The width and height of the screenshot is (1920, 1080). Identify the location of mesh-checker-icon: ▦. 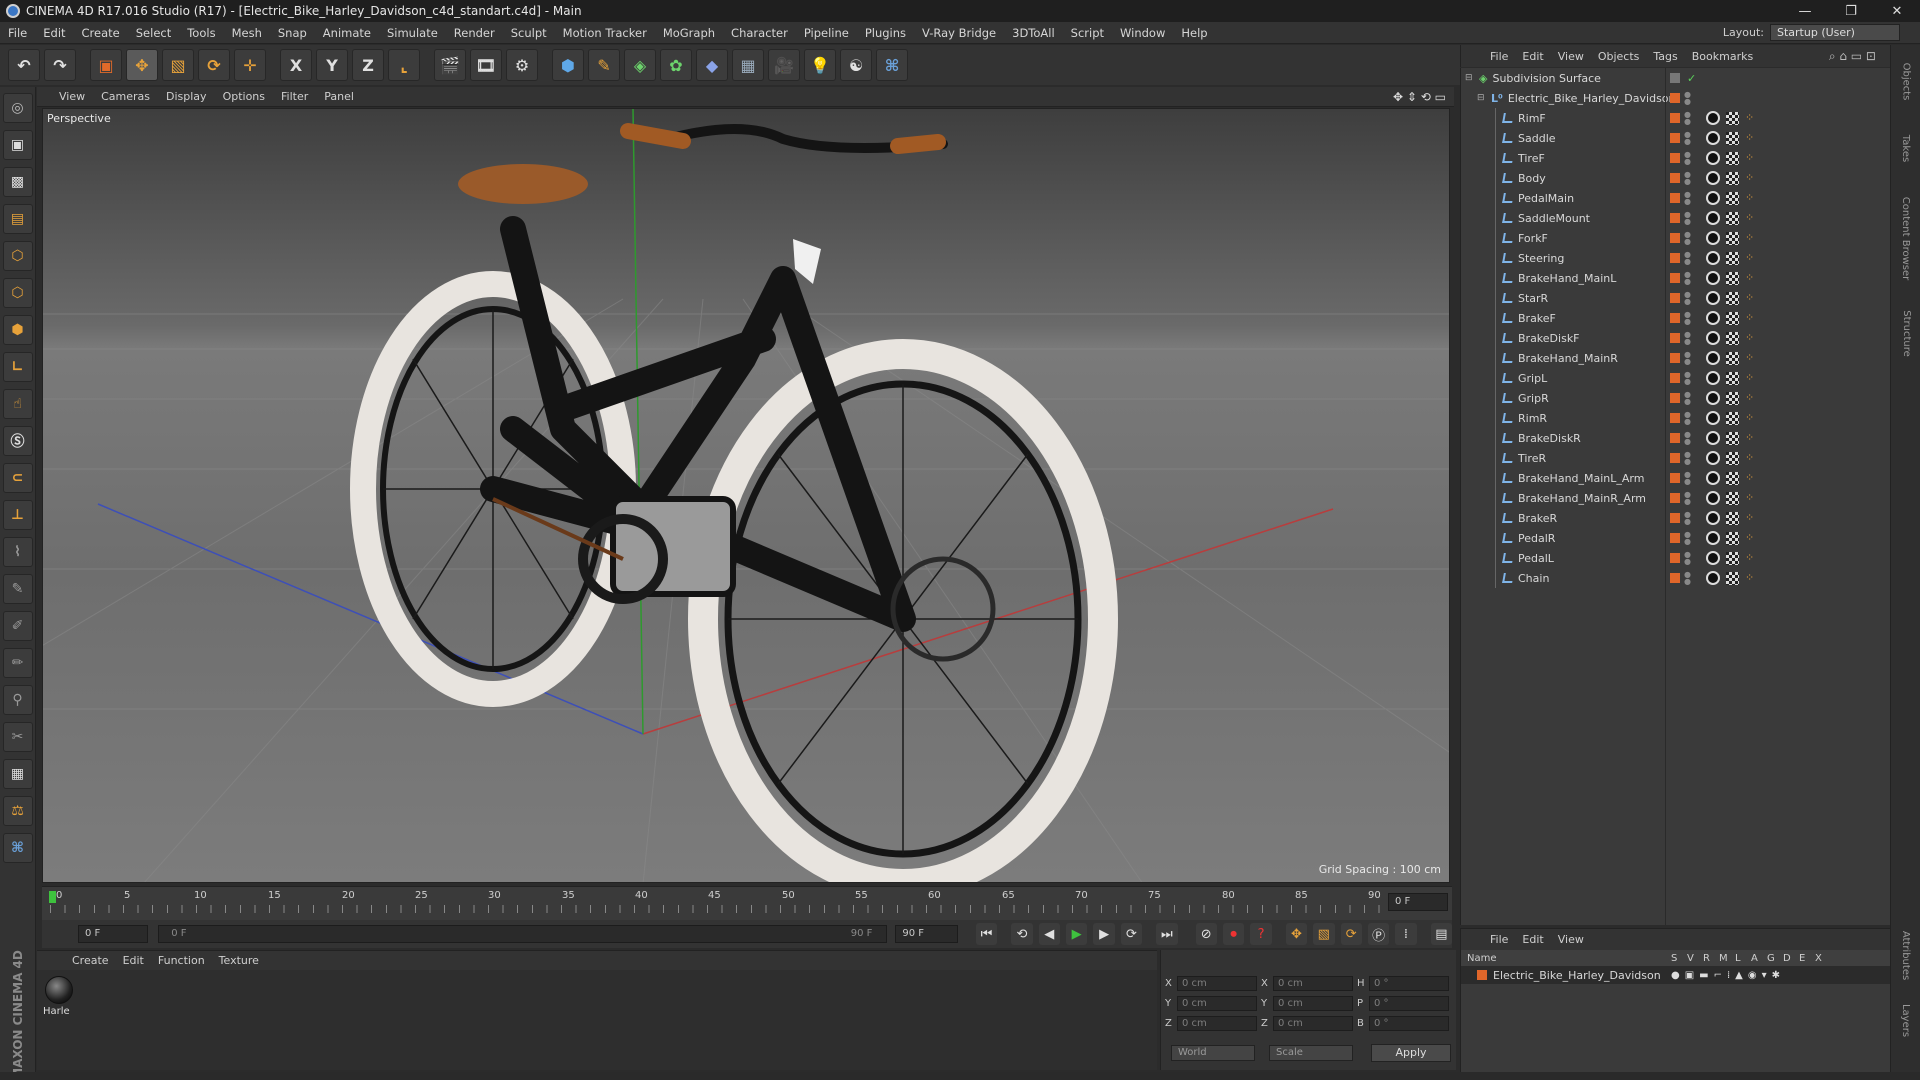
(17, 774).